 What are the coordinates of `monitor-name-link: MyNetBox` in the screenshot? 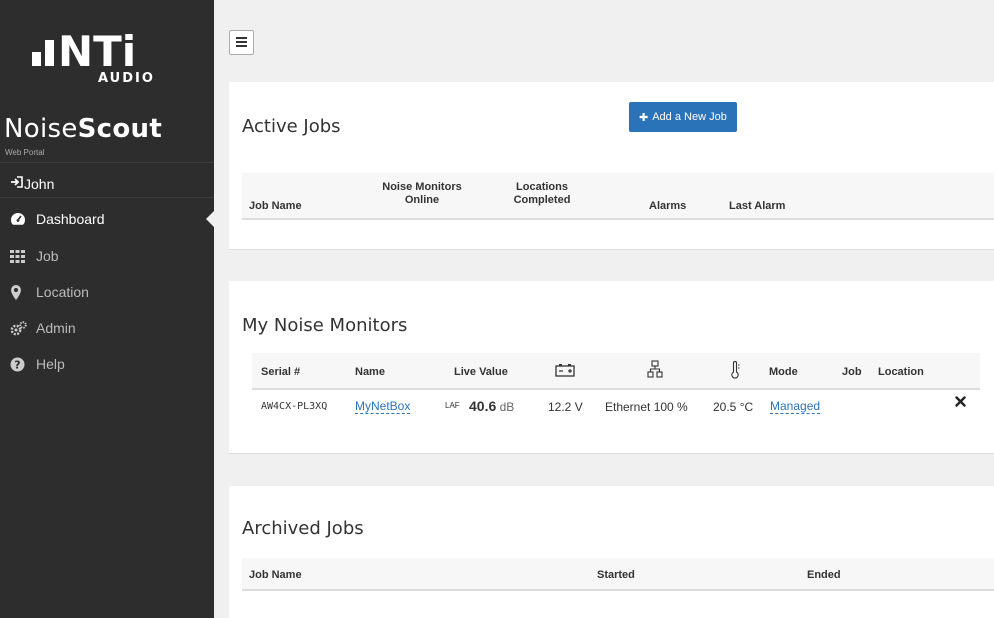 It's located at (383, 406).